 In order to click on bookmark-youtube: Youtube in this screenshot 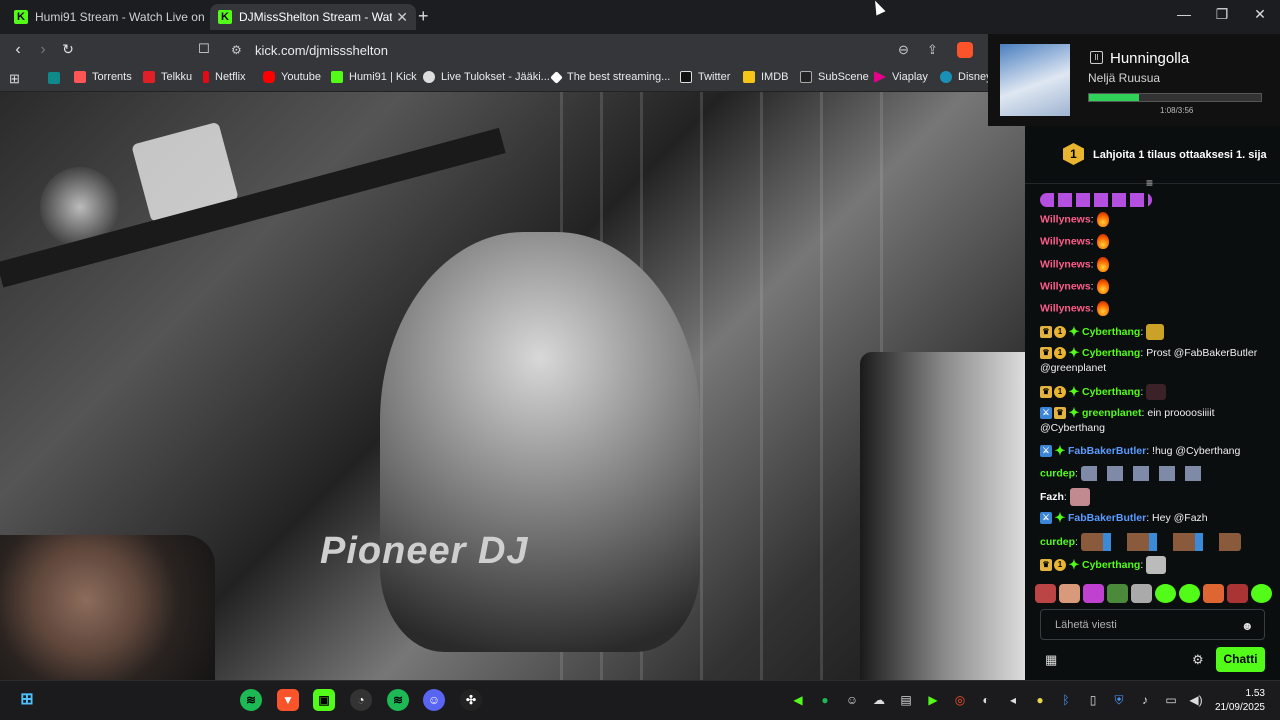, I will do `click(292, 77)`.